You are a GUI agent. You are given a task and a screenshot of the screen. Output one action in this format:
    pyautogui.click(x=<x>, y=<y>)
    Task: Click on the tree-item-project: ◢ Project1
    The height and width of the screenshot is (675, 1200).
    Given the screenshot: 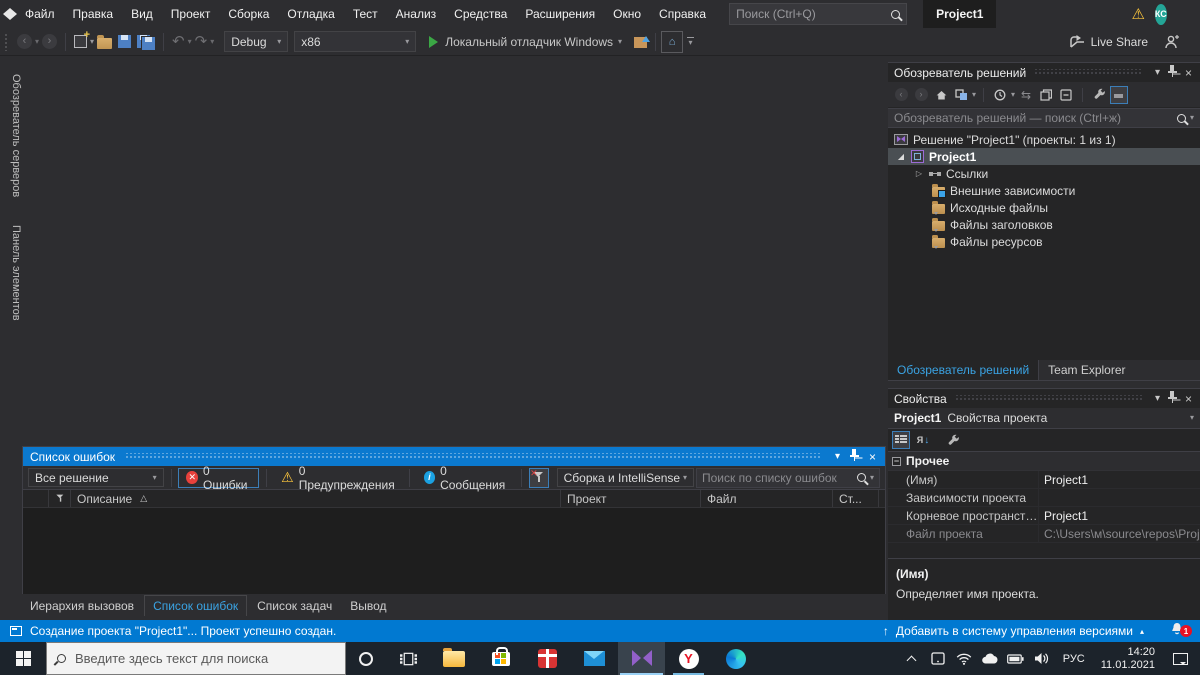 What is the action you would take?
    pyautogui.click(x=1044, y=156)
    